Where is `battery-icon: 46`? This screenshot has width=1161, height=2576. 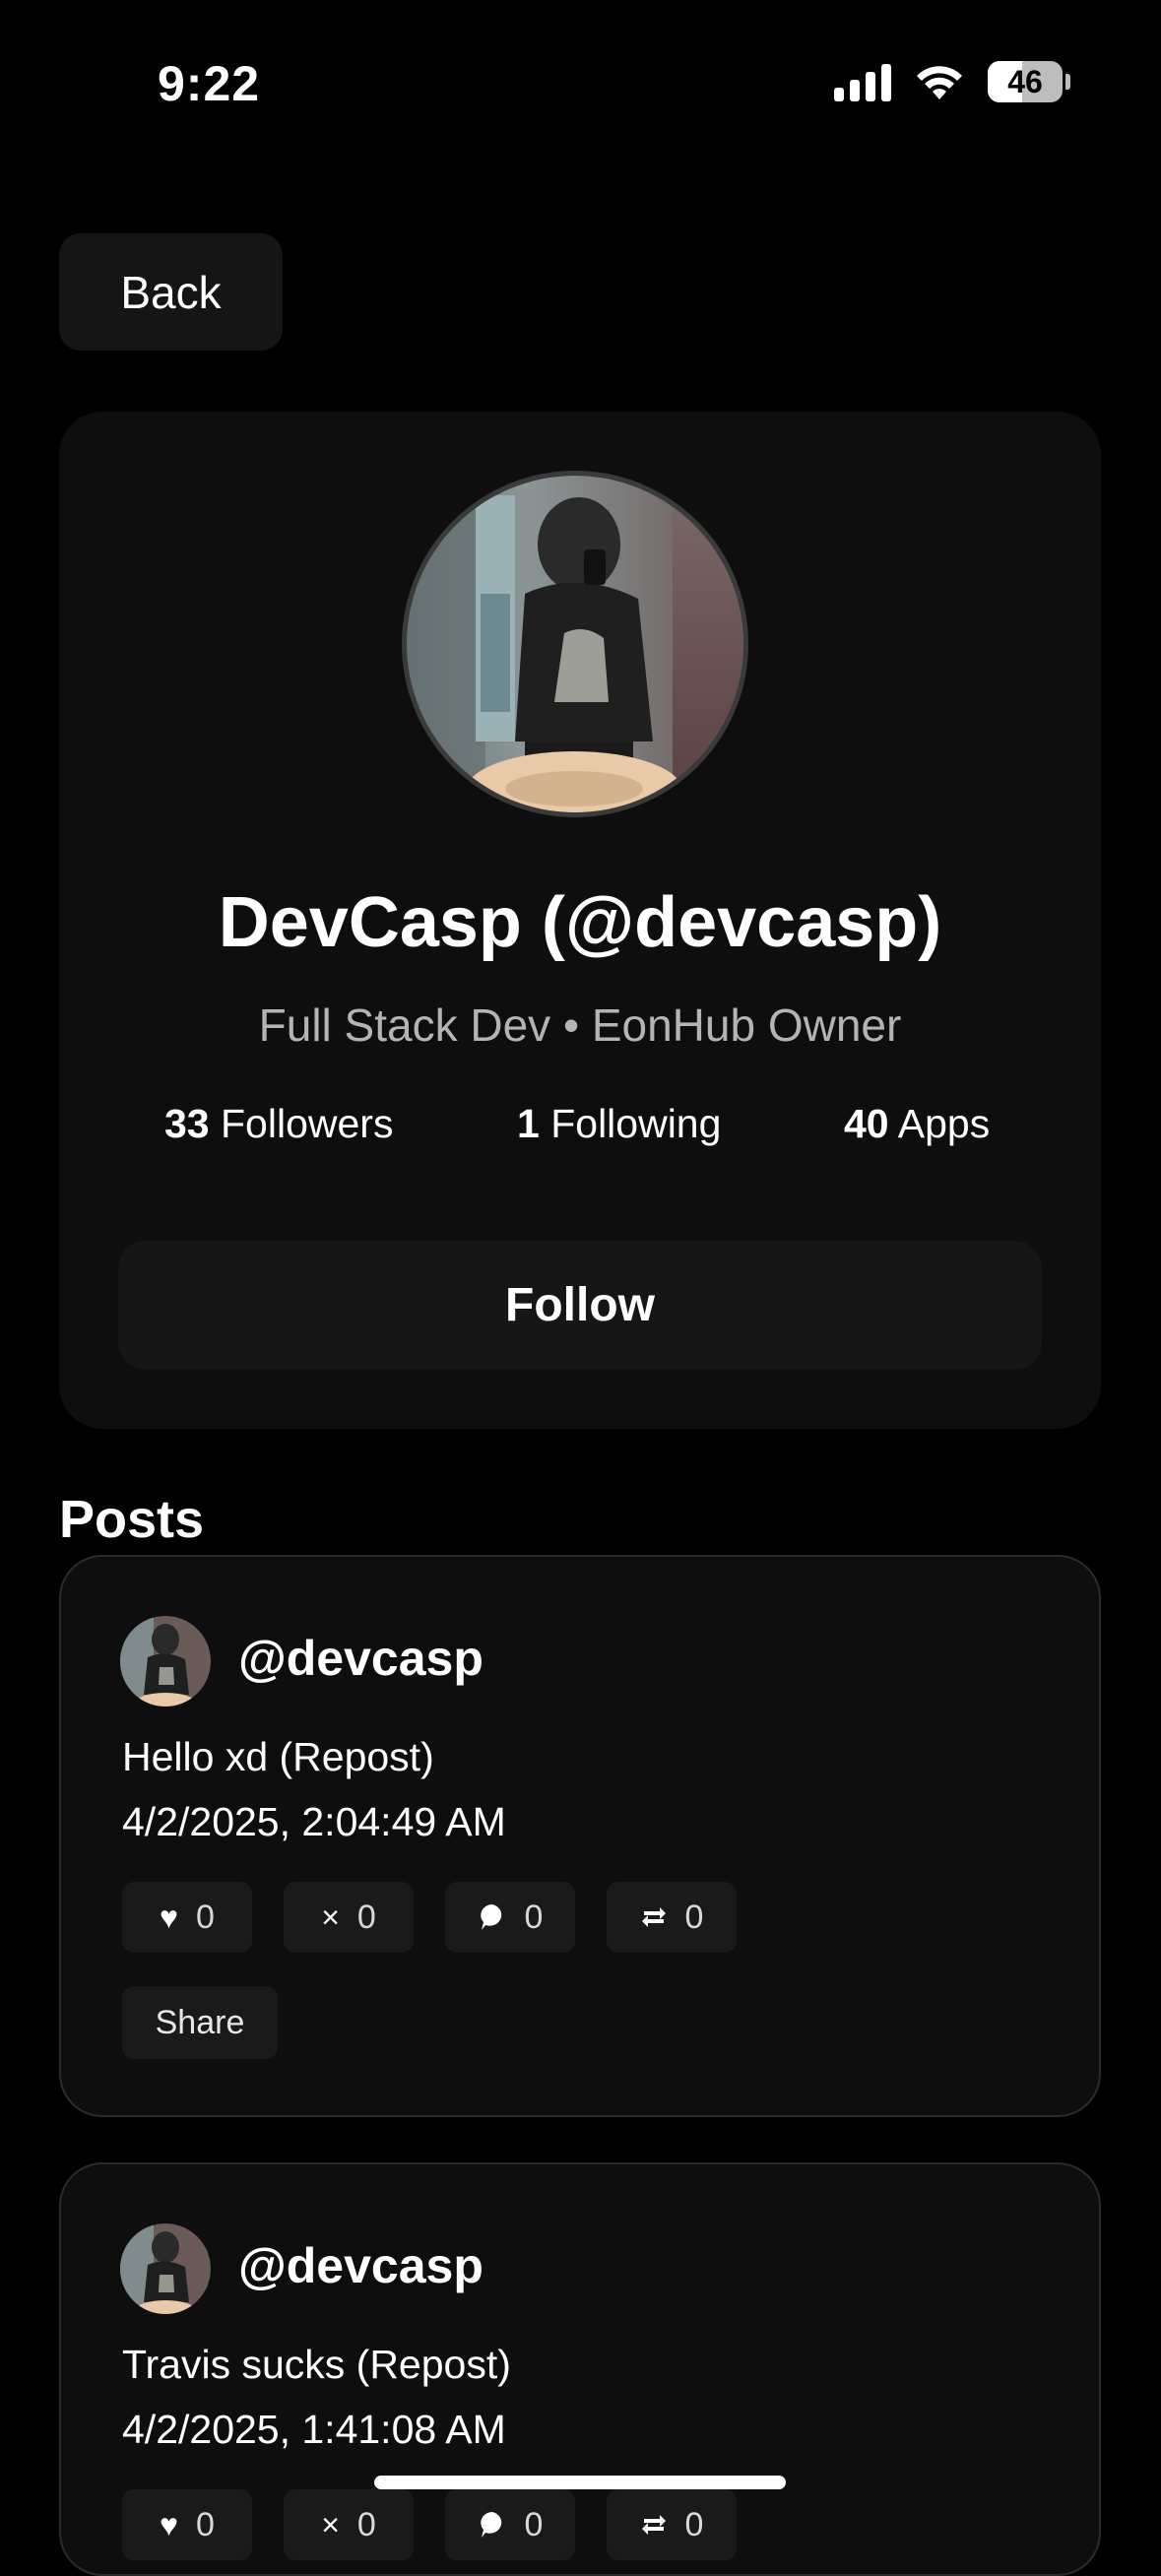
battery-icon: 46 is located at coordinates (1029, 81).